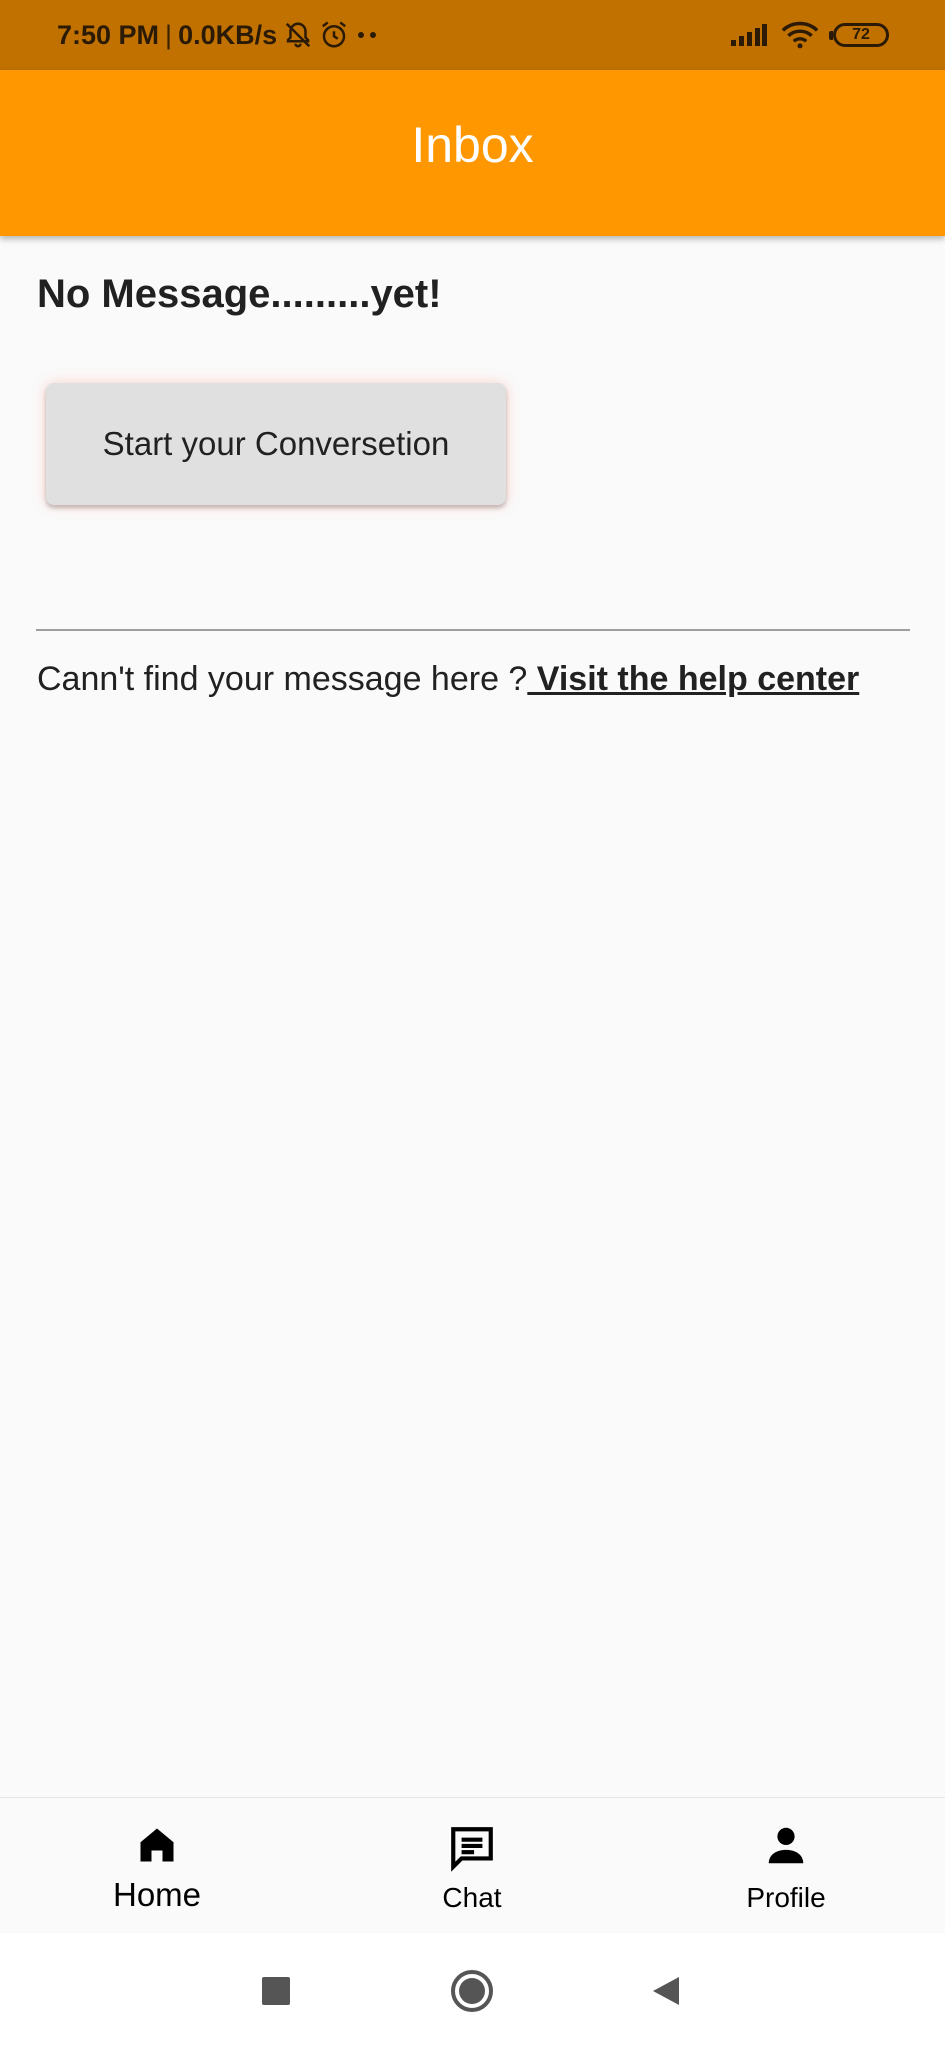  I want to click on home-circle-icon, so click(472, 1991).